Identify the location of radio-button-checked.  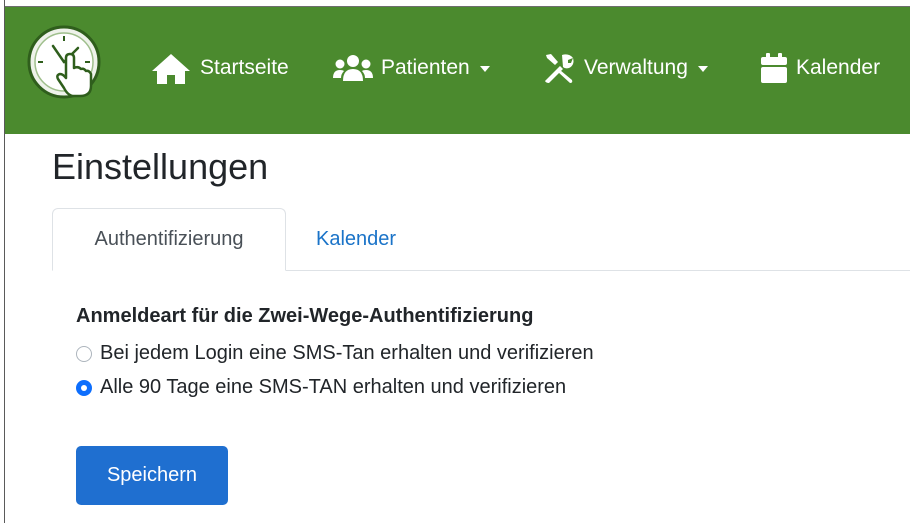
(84, 387).